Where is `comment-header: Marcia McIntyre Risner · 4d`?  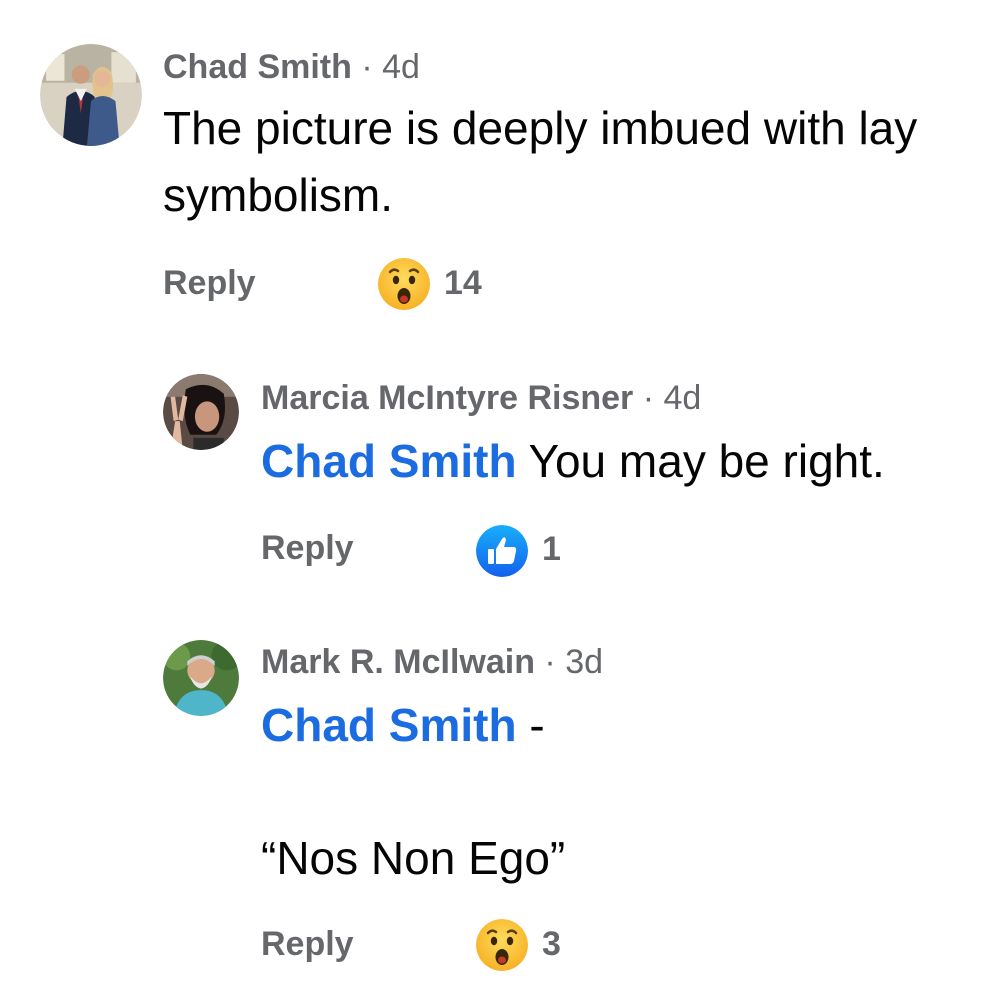
comment-header: Marcia McIntyre Risner · 4d is located at coordinates (481, 398).